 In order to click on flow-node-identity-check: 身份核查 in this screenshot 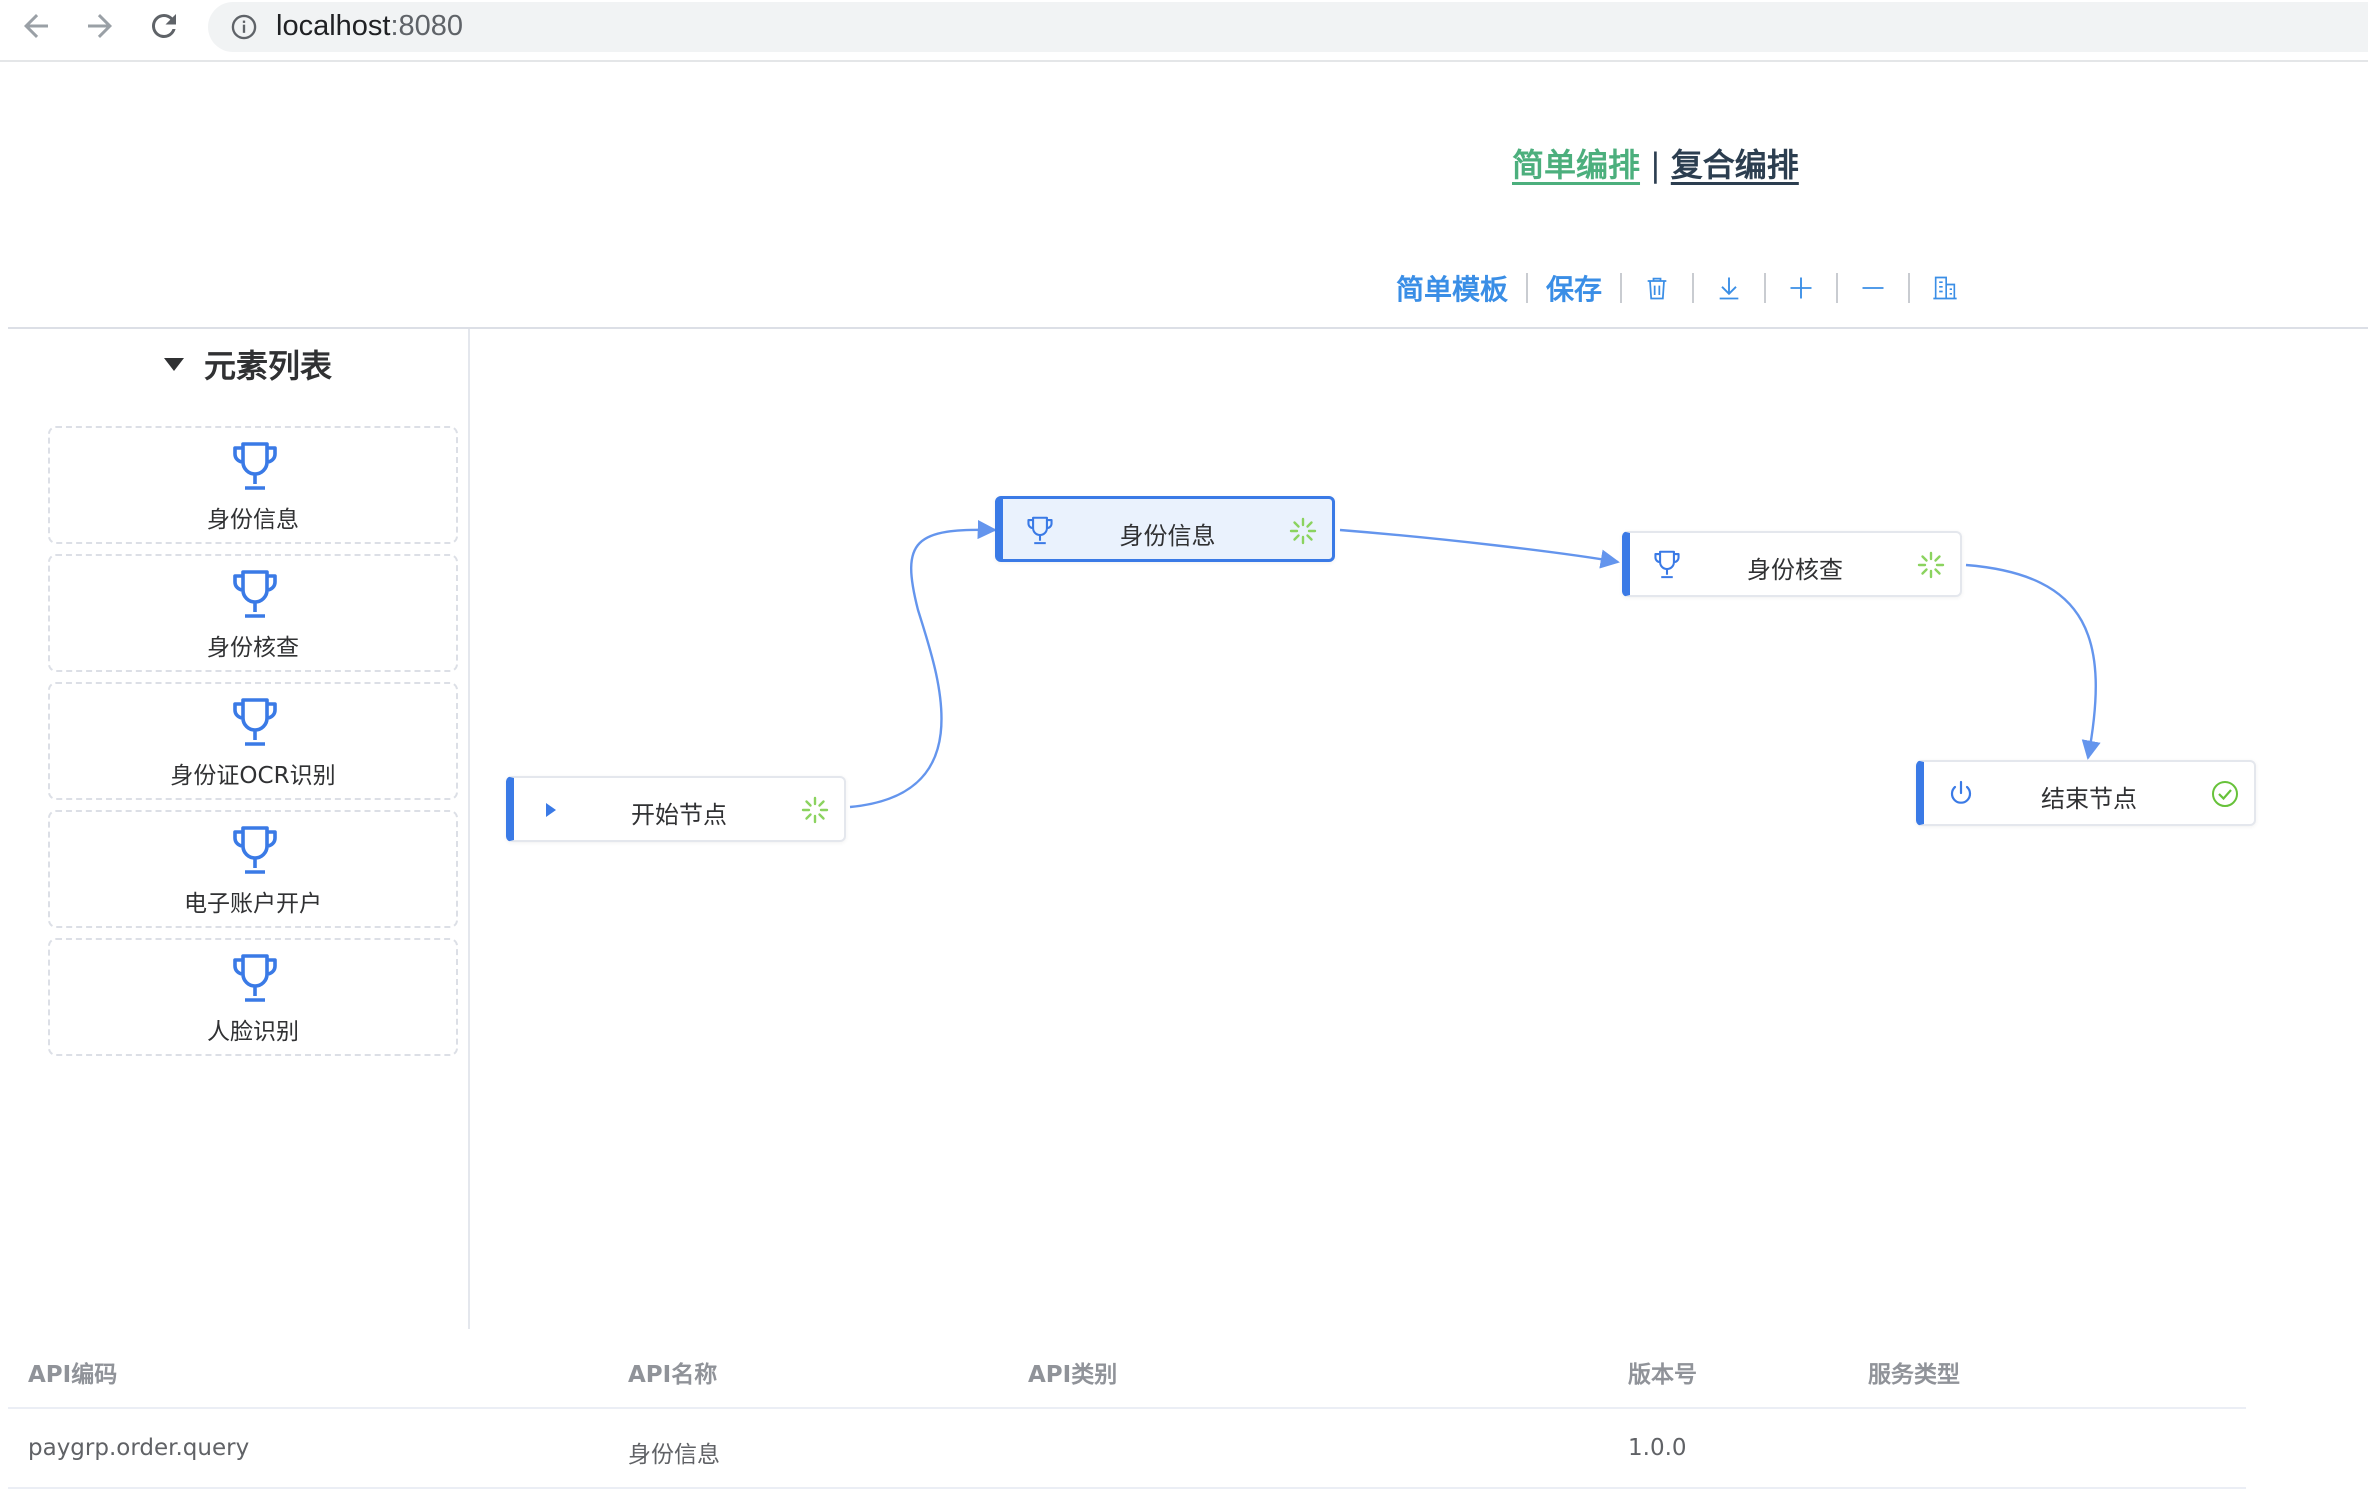, I will do `click(1792, 564)`.